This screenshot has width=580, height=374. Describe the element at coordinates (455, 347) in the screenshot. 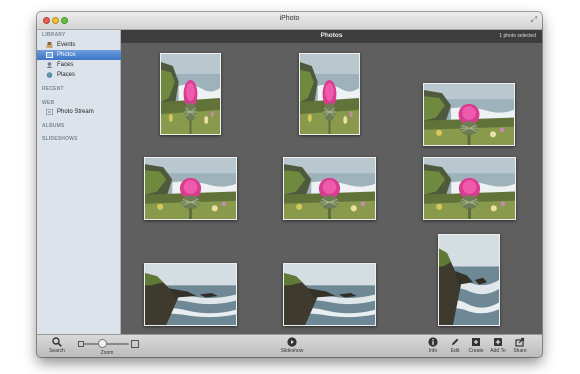

I see `edit-button: Edit` at that location.